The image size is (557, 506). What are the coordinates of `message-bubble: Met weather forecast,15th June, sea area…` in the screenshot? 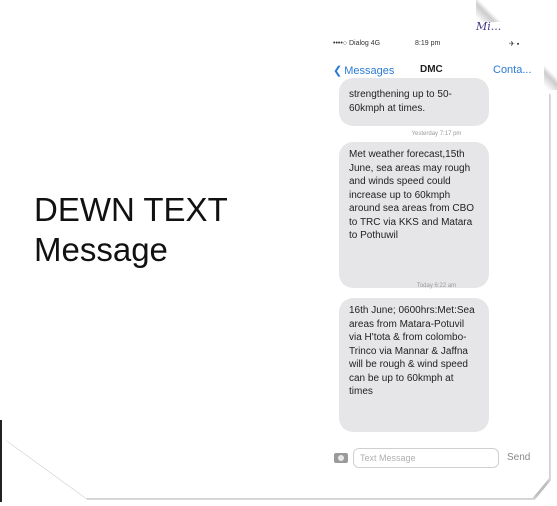 It's located at (414, 215).